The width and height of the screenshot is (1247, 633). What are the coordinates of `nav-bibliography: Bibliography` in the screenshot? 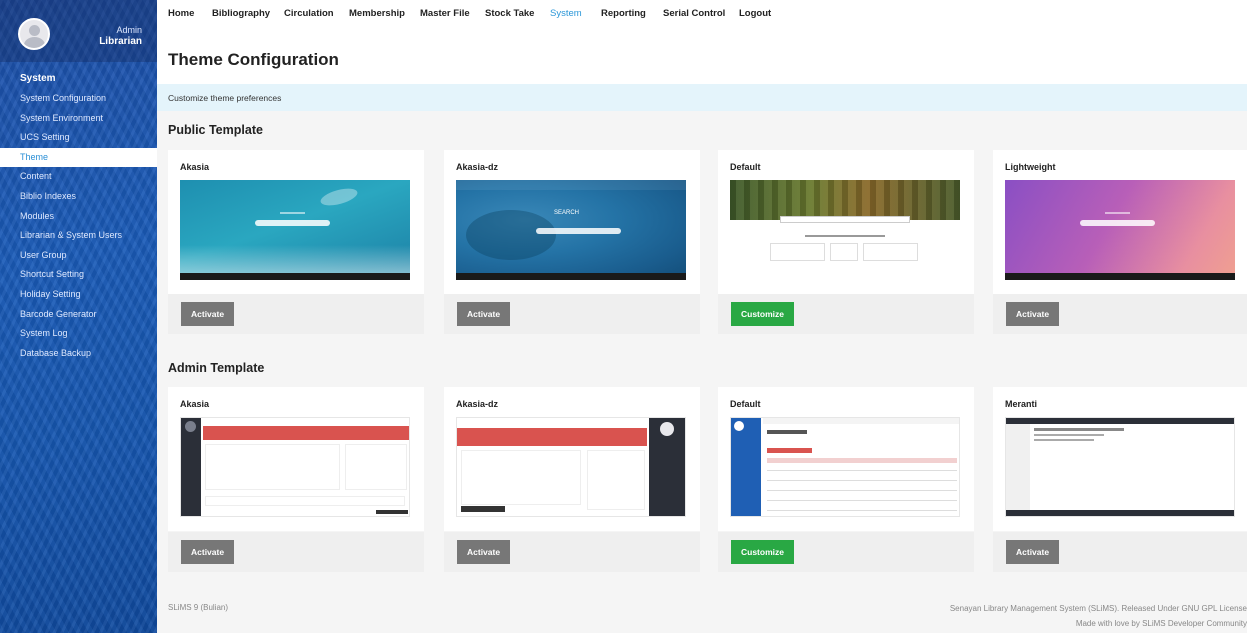 It's located at (241, 13).